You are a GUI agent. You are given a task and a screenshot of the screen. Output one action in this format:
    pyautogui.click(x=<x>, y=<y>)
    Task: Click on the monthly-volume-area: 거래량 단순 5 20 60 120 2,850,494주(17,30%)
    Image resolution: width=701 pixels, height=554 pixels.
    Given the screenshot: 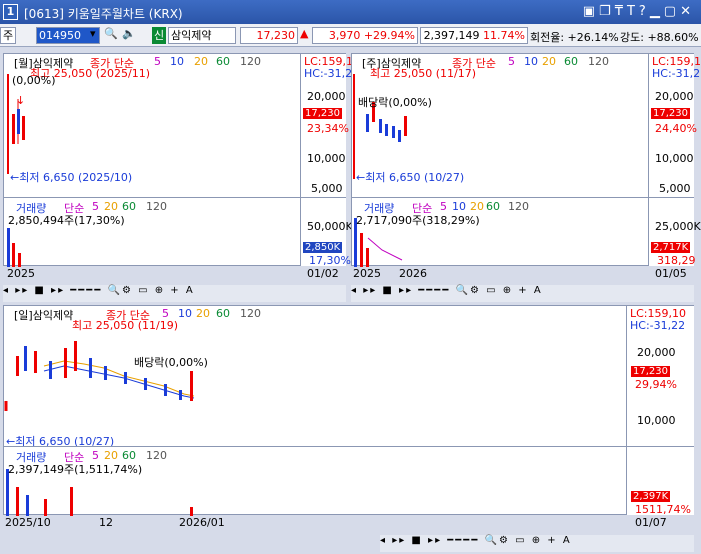 What is the action you would take?
    pyautogui.click(x=152, y=232)
    